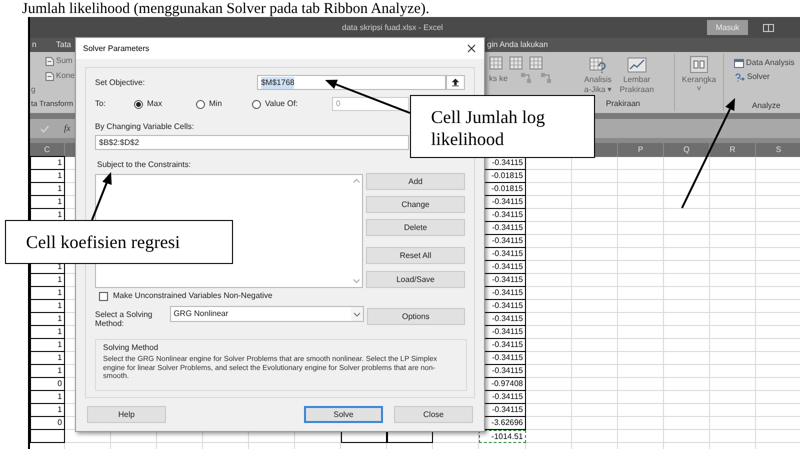 Image resolution: width=800 pixels, height=449 pixels. I want to click on checkbox-label: Make Unconstrained Variables Non-Negative, so click(192, 296).